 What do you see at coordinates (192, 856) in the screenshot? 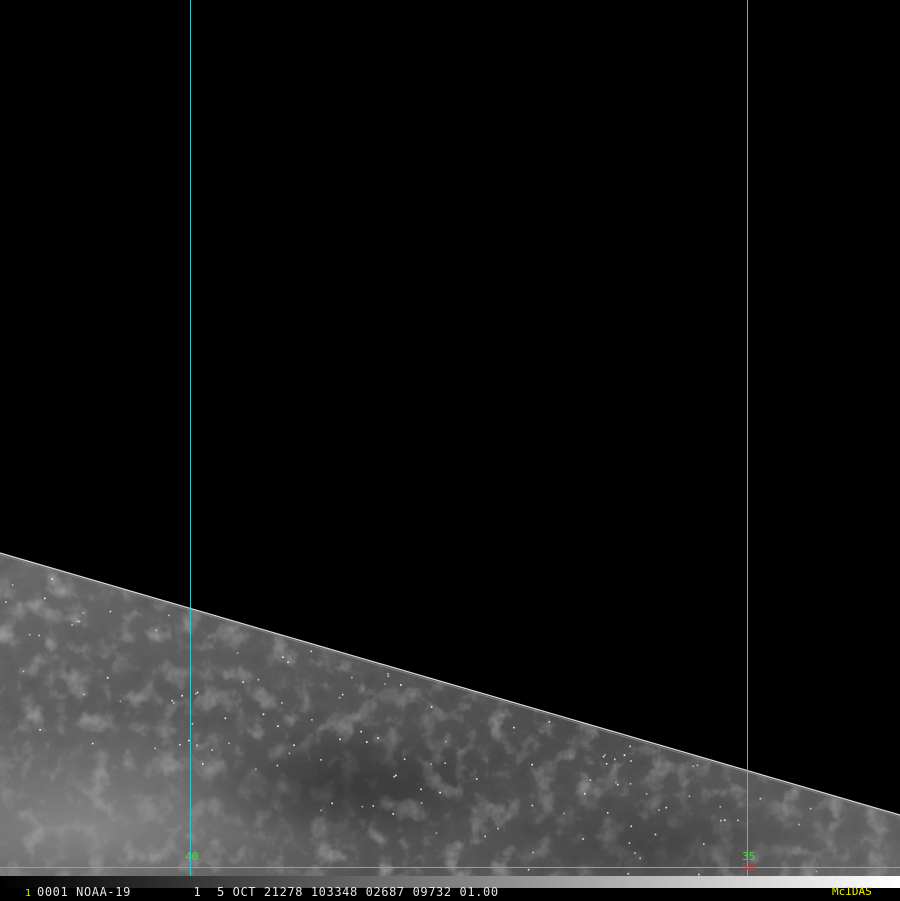
I see `longitude-label-left: 40` at bounding box center [192, 856].